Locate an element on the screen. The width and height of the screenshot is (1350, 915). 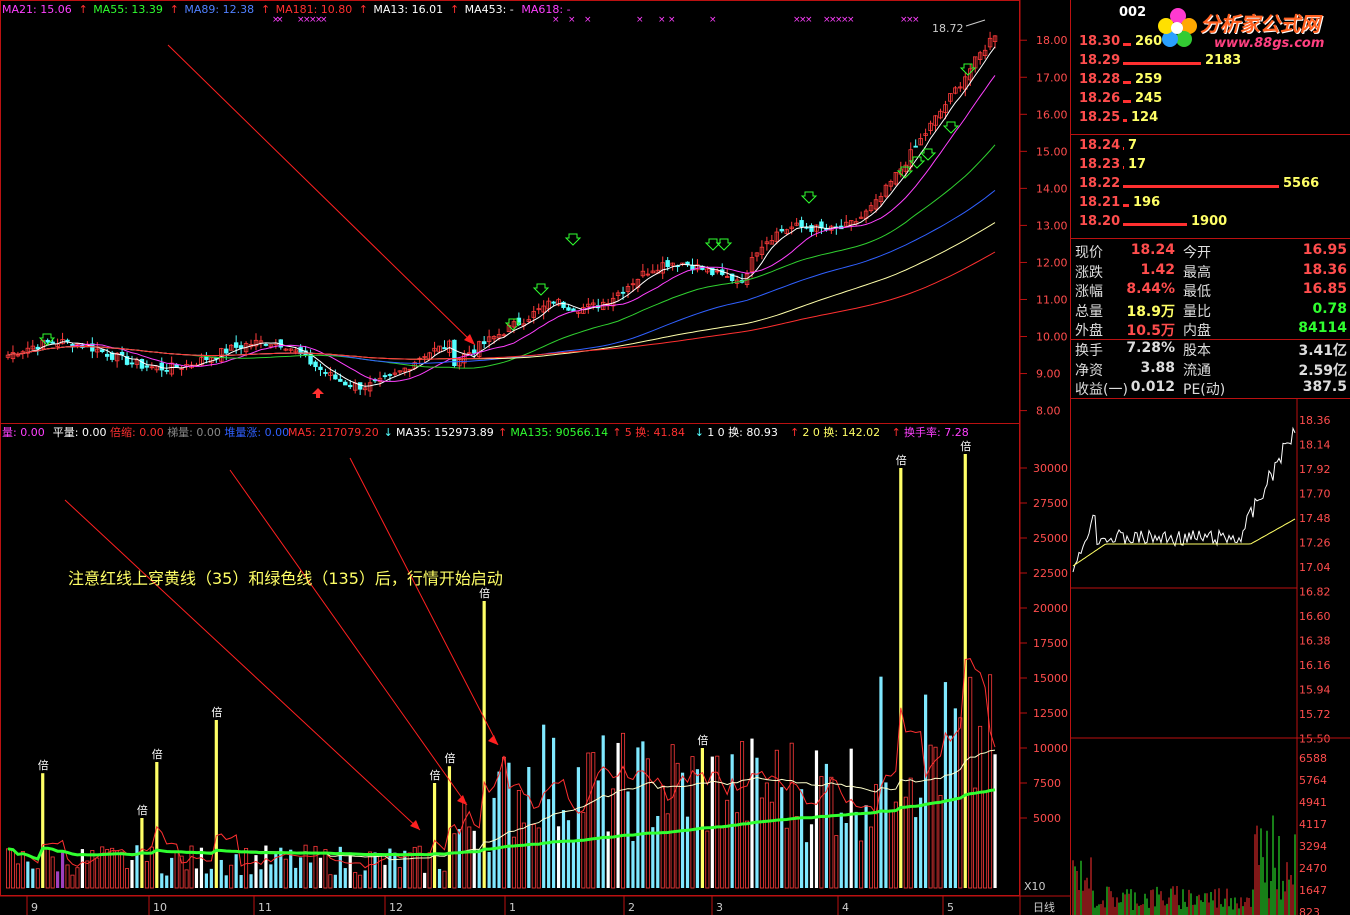
logo: 分析家公式网 www.88gs.com is located at coordinates (1253, 30).